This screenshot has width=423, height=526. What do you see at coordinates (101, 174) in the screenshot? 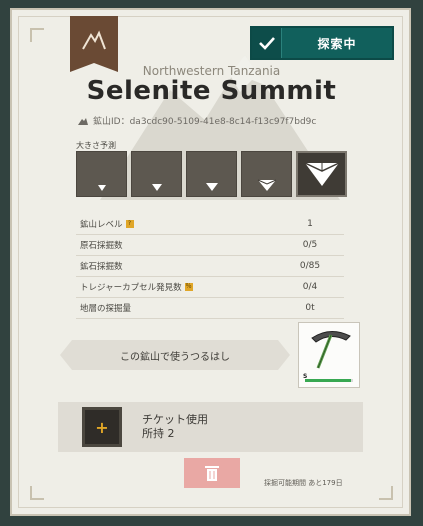
I see `size-box-xs` at bounding box center [101, 174].